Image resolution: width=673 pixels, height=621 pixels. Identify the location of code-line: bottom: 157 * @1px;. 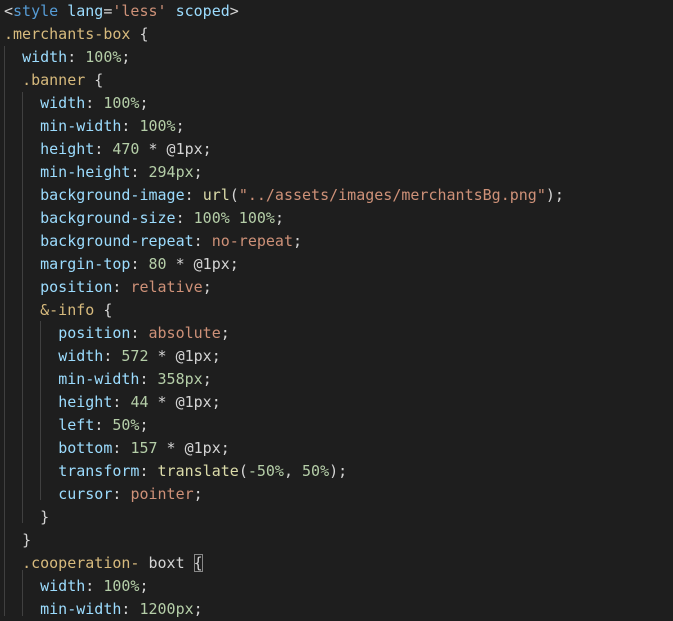
(117, 448).